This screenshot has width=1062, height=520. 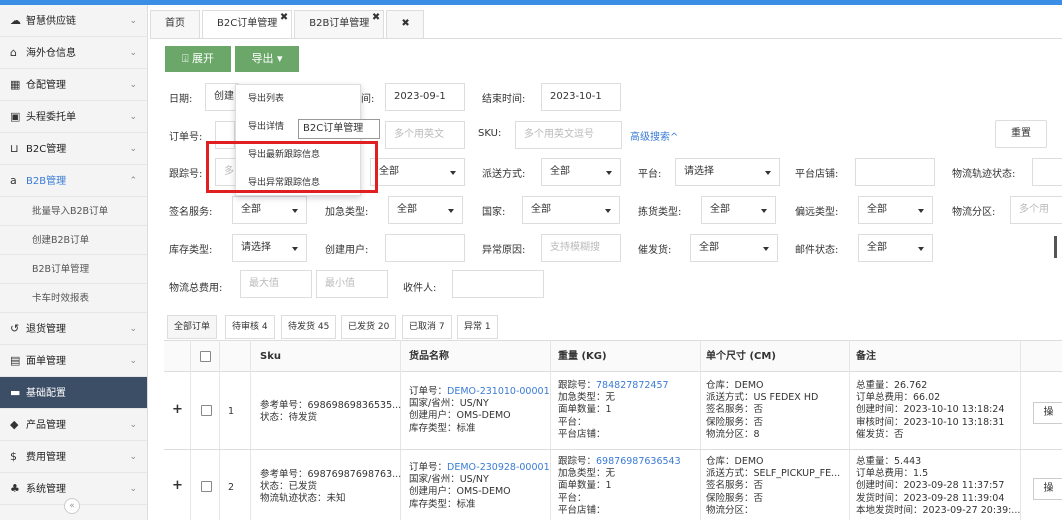 What do you see at coordinates (247, 24) in the screenshot?
I see `tab-b2c-orders: B2C订单管理 ✖` at bounding box center [247, 24].